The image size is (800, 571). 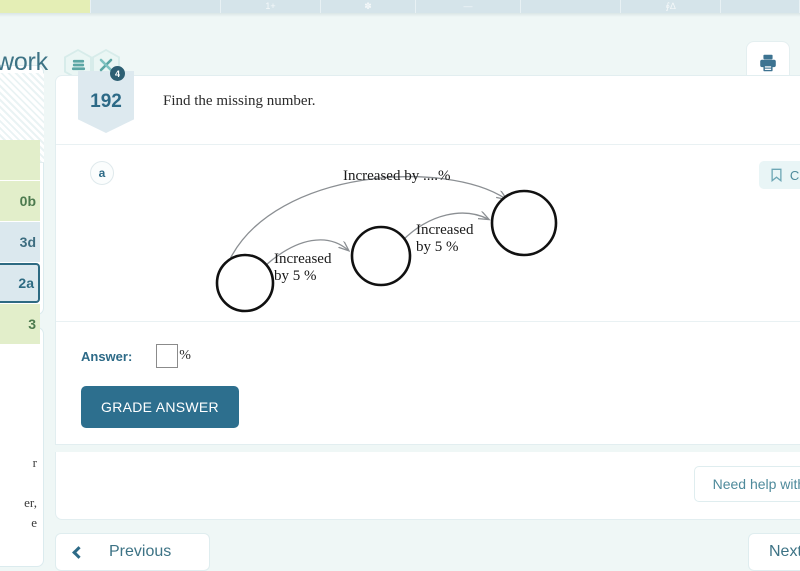 I want to click on circle-first-value, so click(x=245, y=283).